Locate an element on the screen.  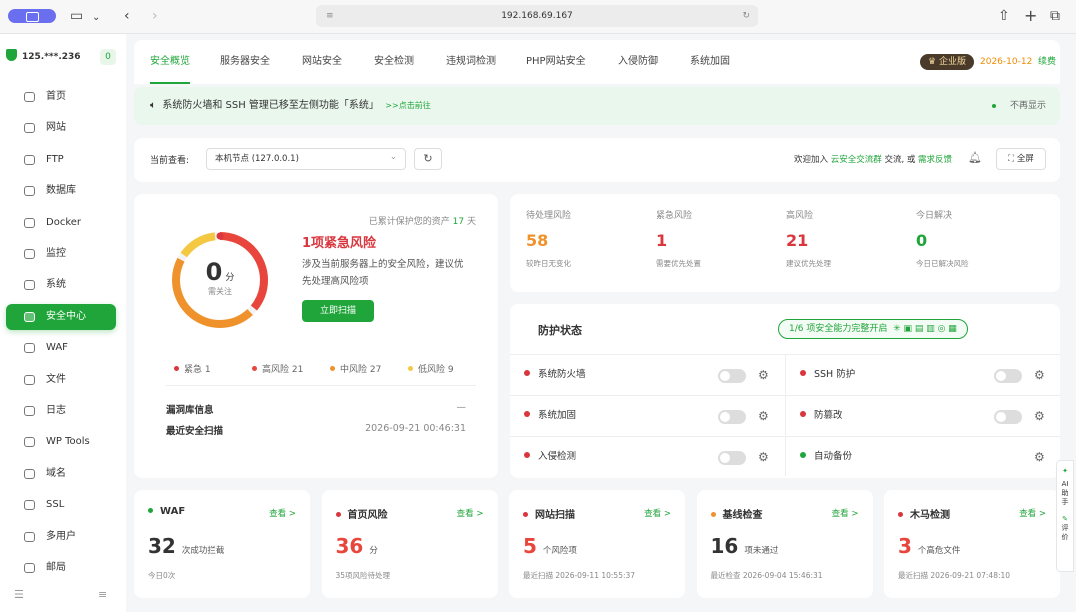
node-select: 本机节点 (127.0.0.1) is located at coordinates (306, 158).